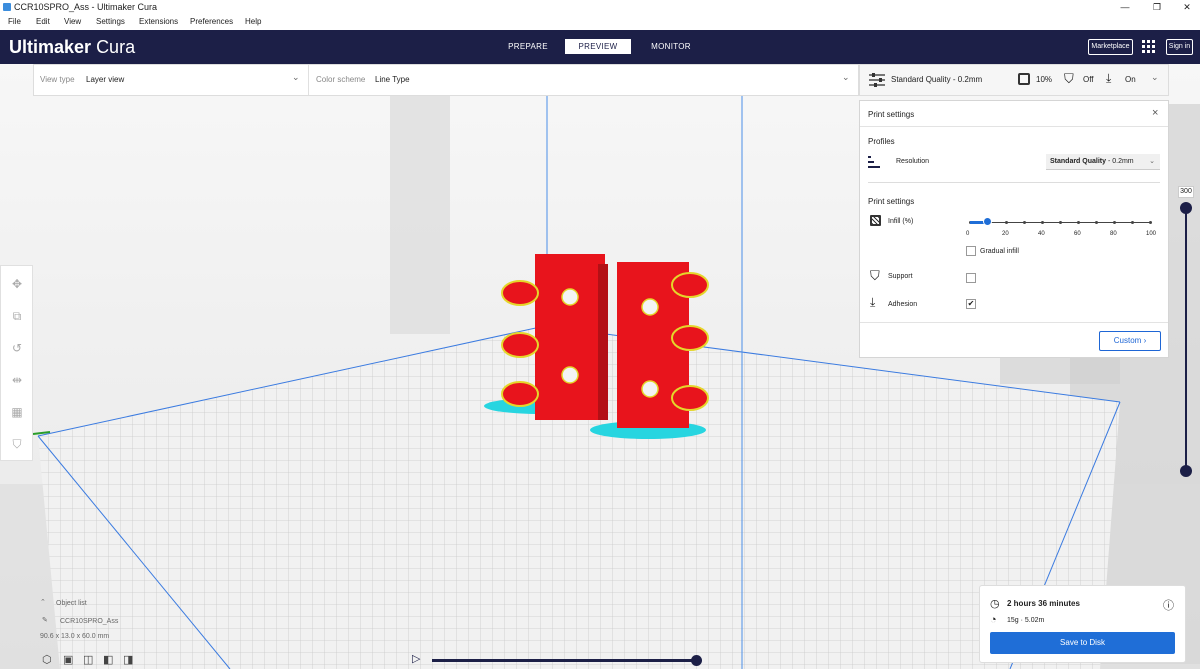 The image size is (1200, 669). Describe the element at coordinates (1078, 161) in the screenshot. I see `resolution-dropdown-value: Standard Quality` at that location.